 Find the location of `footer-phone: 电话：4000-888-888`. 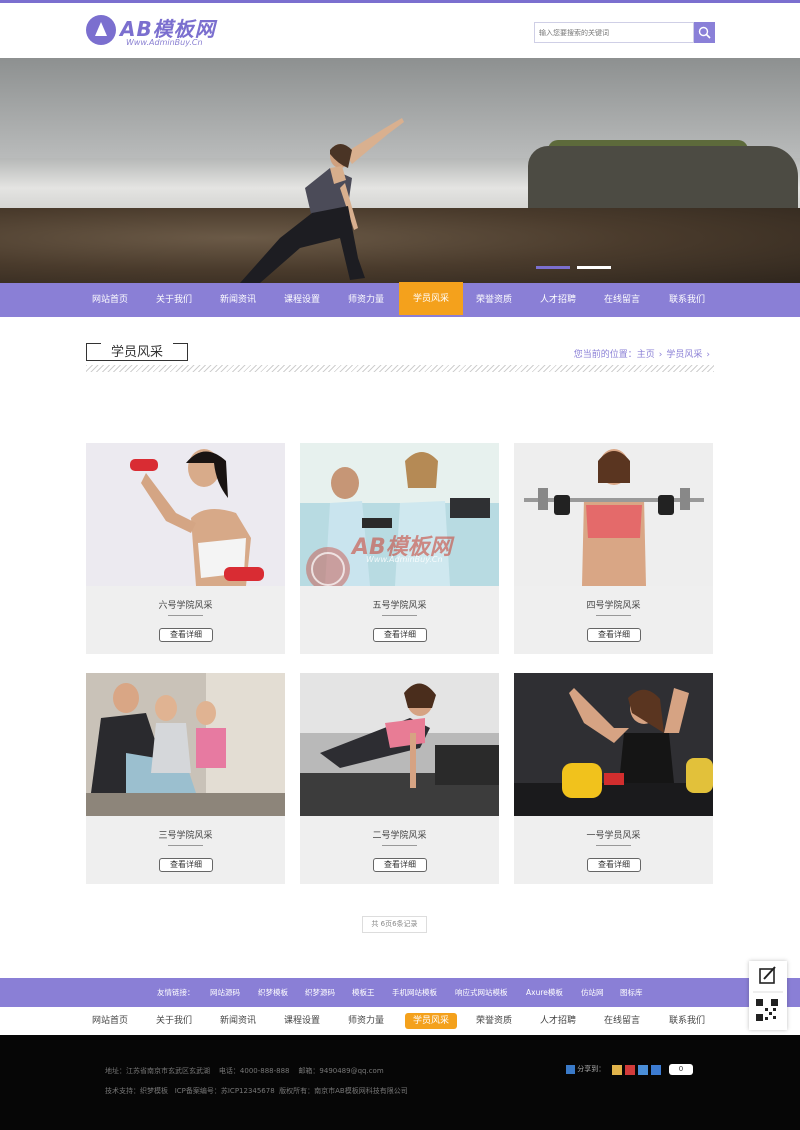

footer-phone: 电话：4000-888-888 is located at coordinates (254, 1071).